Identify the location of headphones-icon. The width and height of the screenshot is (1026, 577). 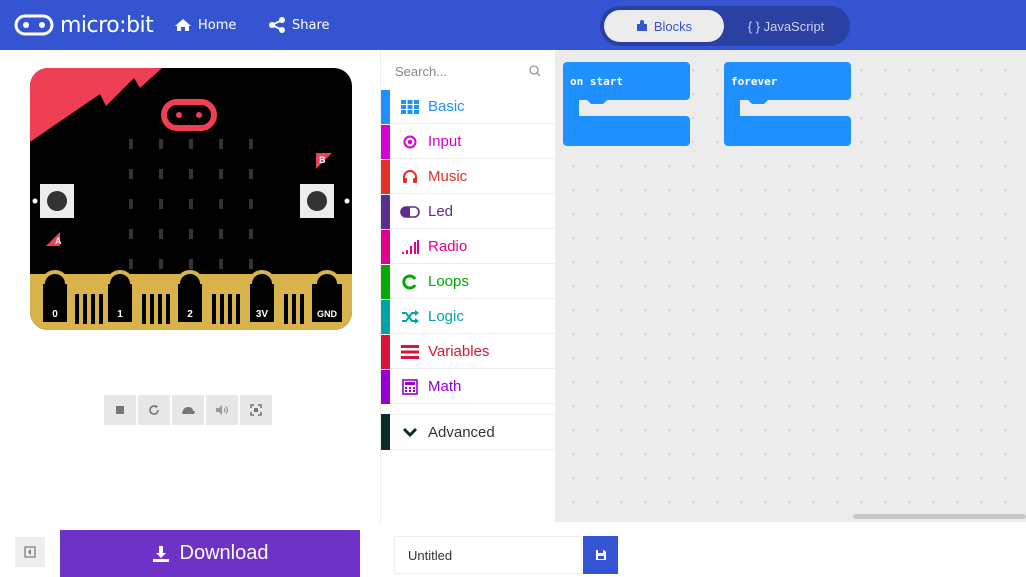
(410, 176).